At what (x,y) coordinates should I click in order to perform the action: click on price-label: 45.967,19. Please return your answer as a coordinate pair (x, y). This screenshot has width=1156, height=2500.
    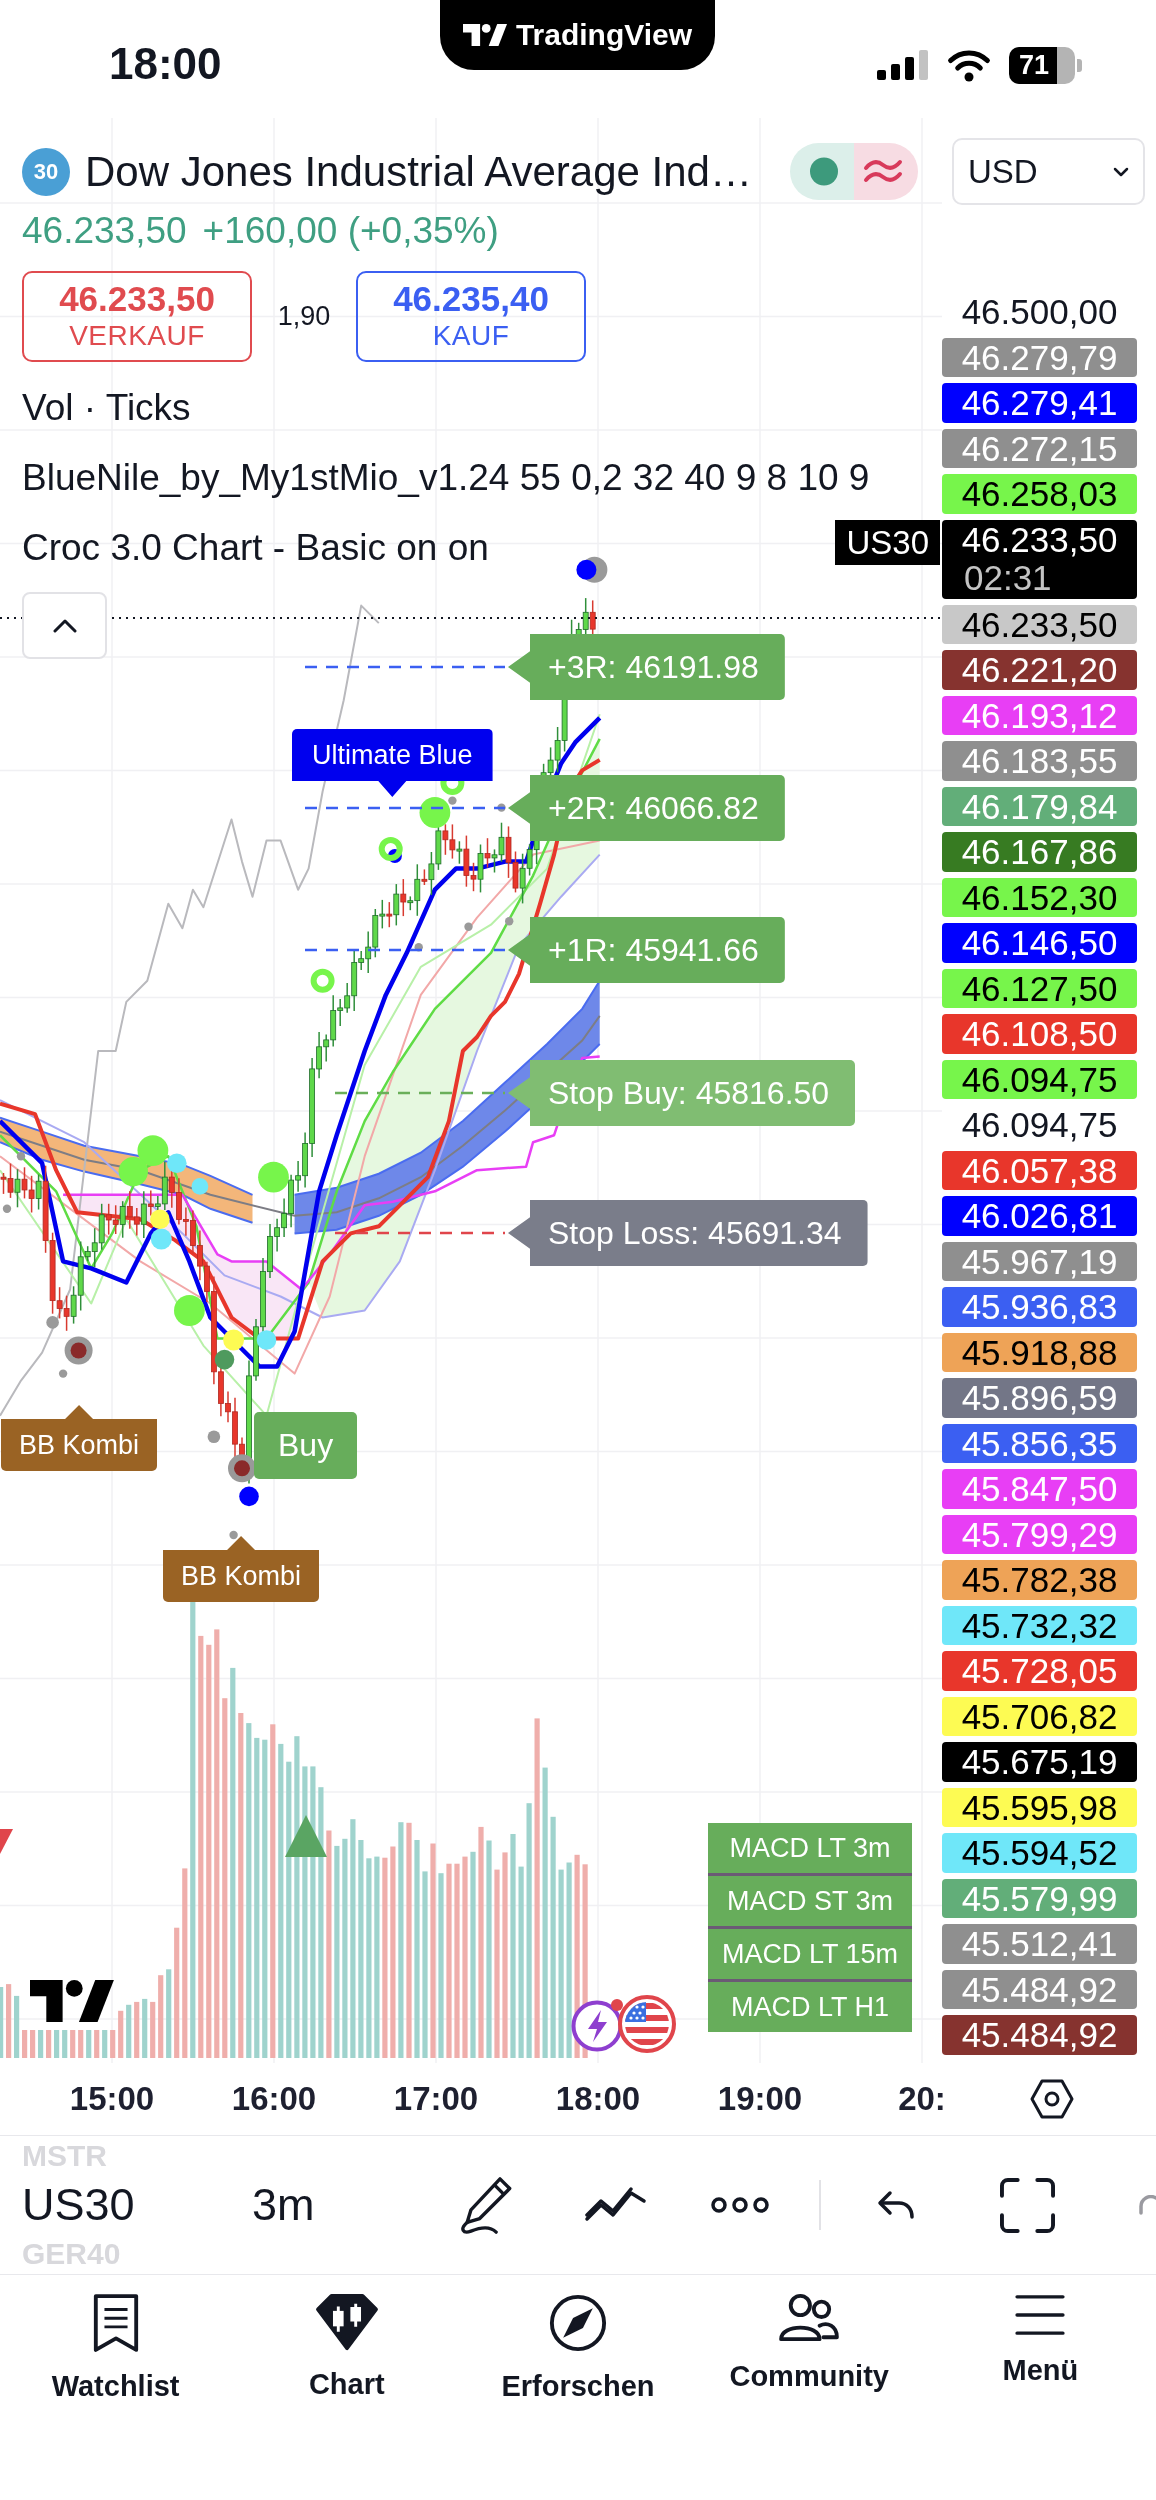
    Looking at the image, I should click on (1039, 1261).